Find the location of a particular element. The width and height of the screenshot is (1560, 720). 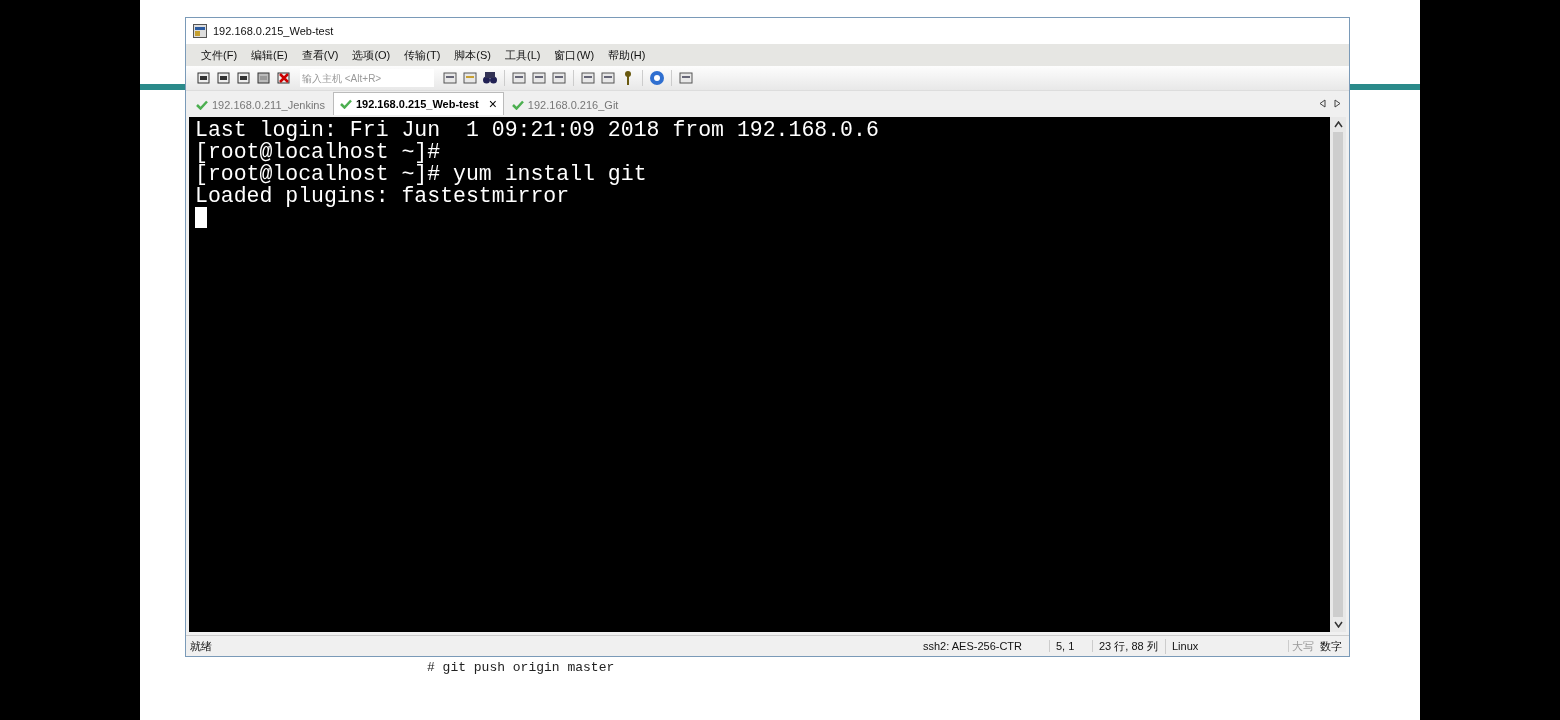

session-tab: 192.168.0.216_Git is located at coordinates (565, 105).